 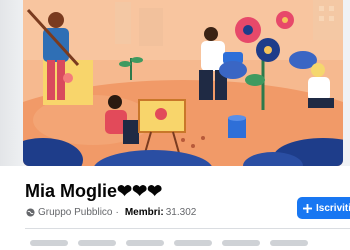 I want to click on members-count: 31.302, so click(x=181, y=212).